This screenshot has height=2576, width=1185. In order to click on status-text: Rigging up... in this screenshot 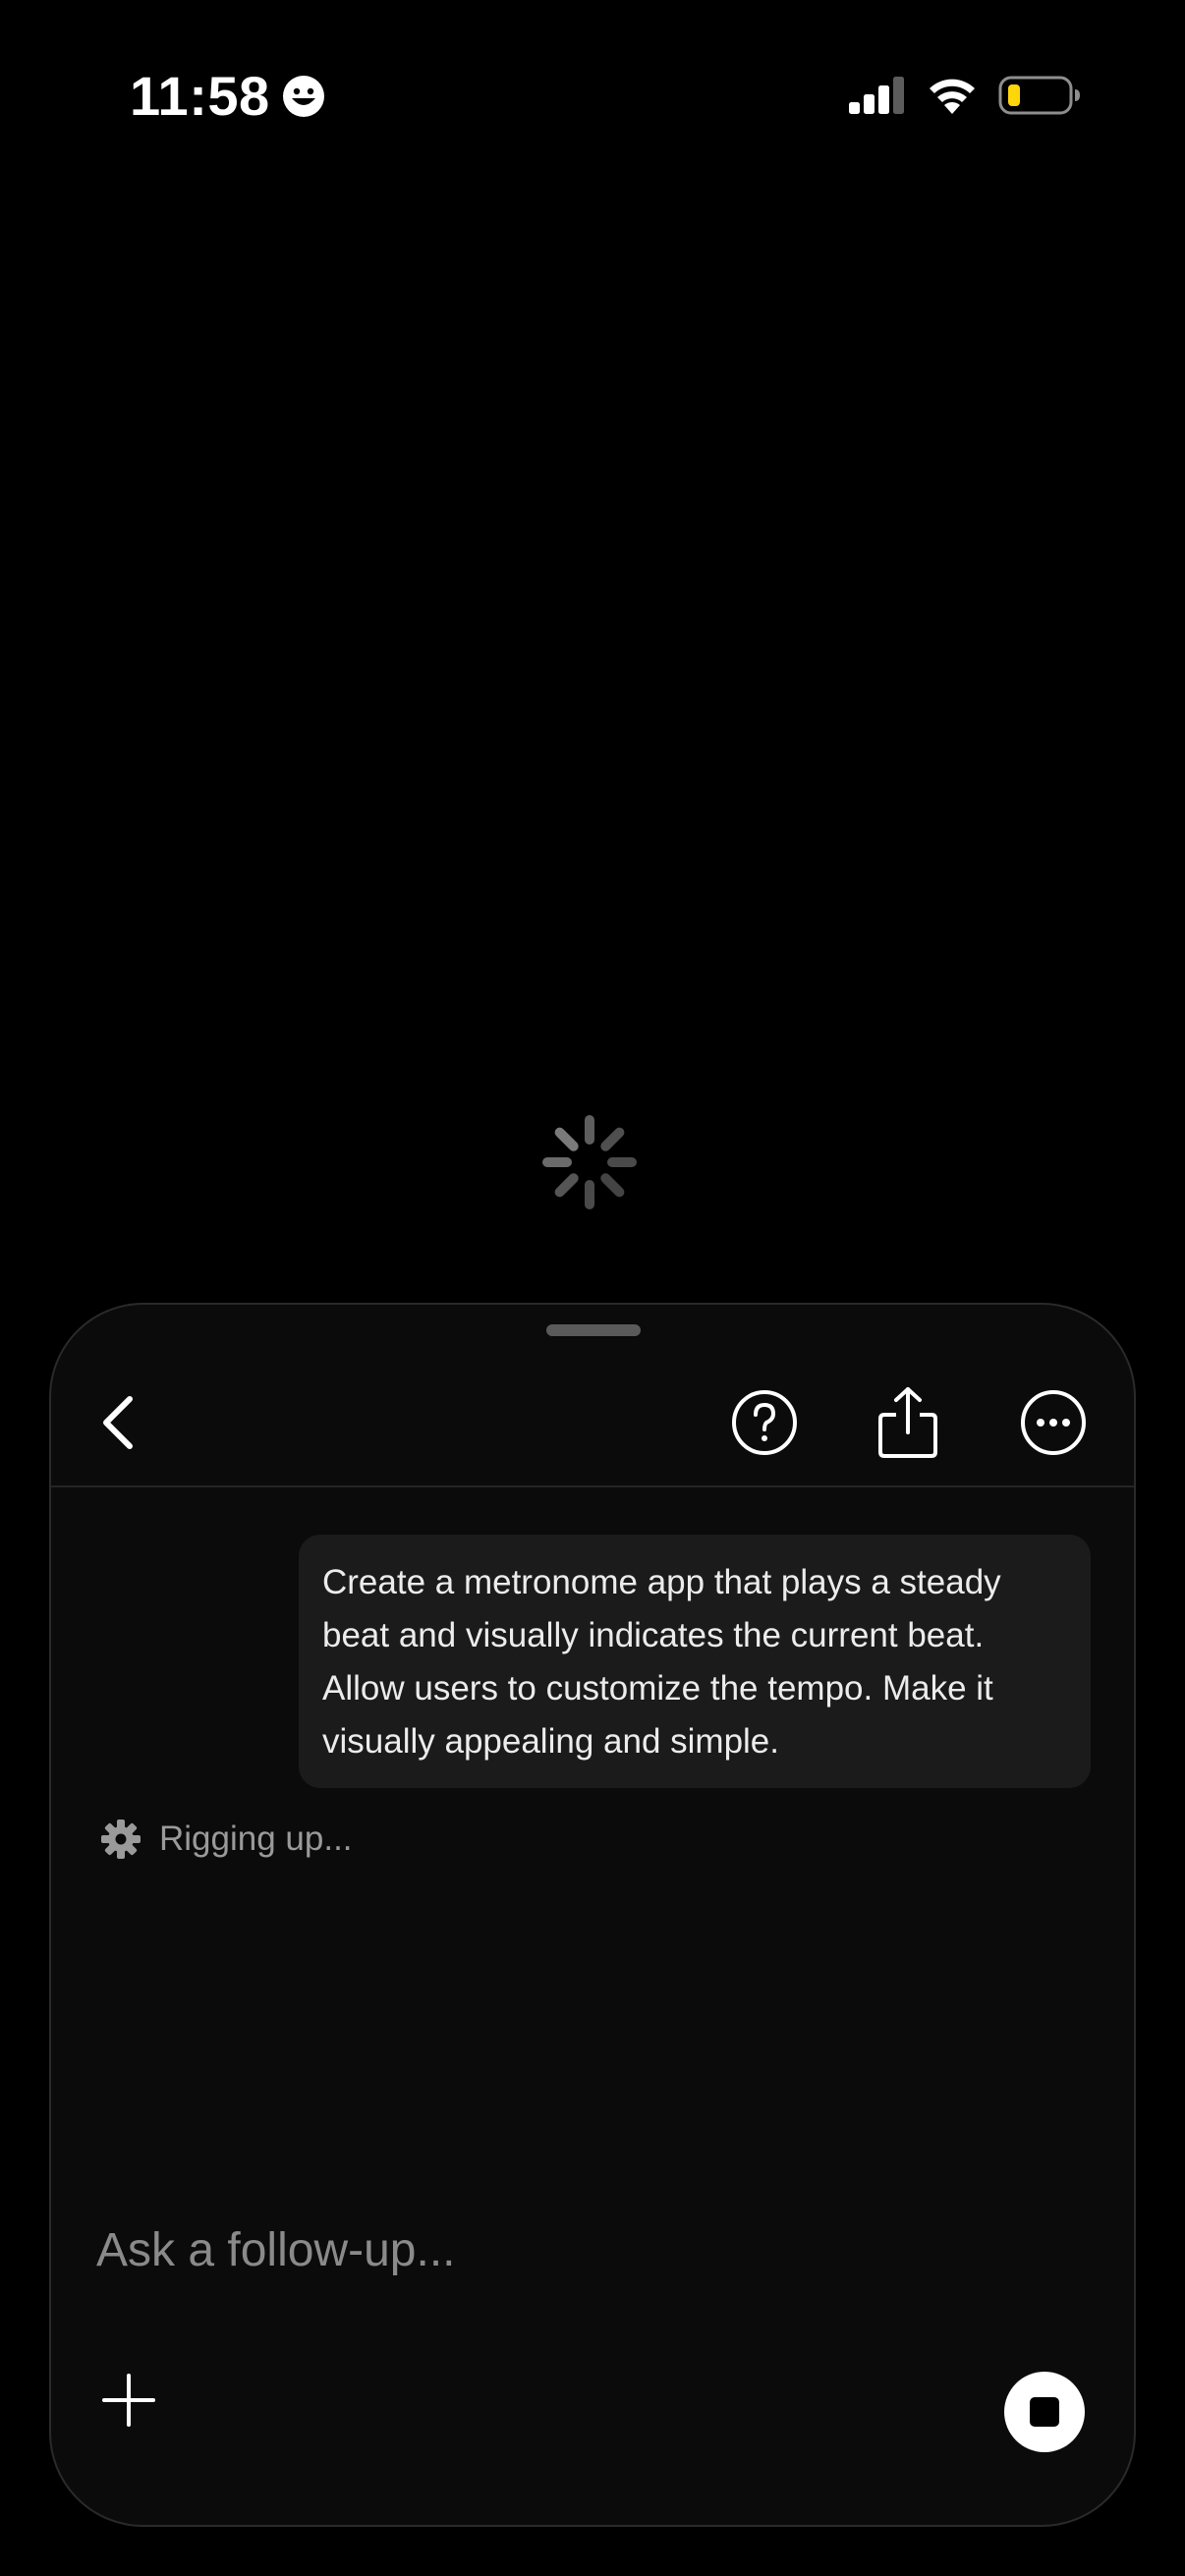, I will do `click(256, 1839)`.